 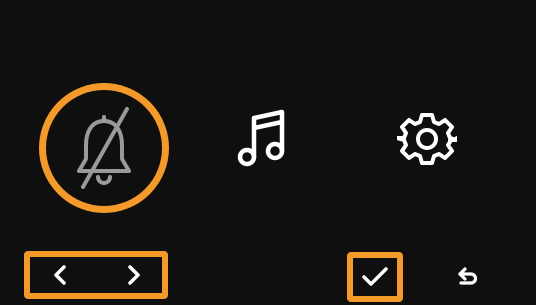 I want to click on next-button, so click(x=134, y=275).